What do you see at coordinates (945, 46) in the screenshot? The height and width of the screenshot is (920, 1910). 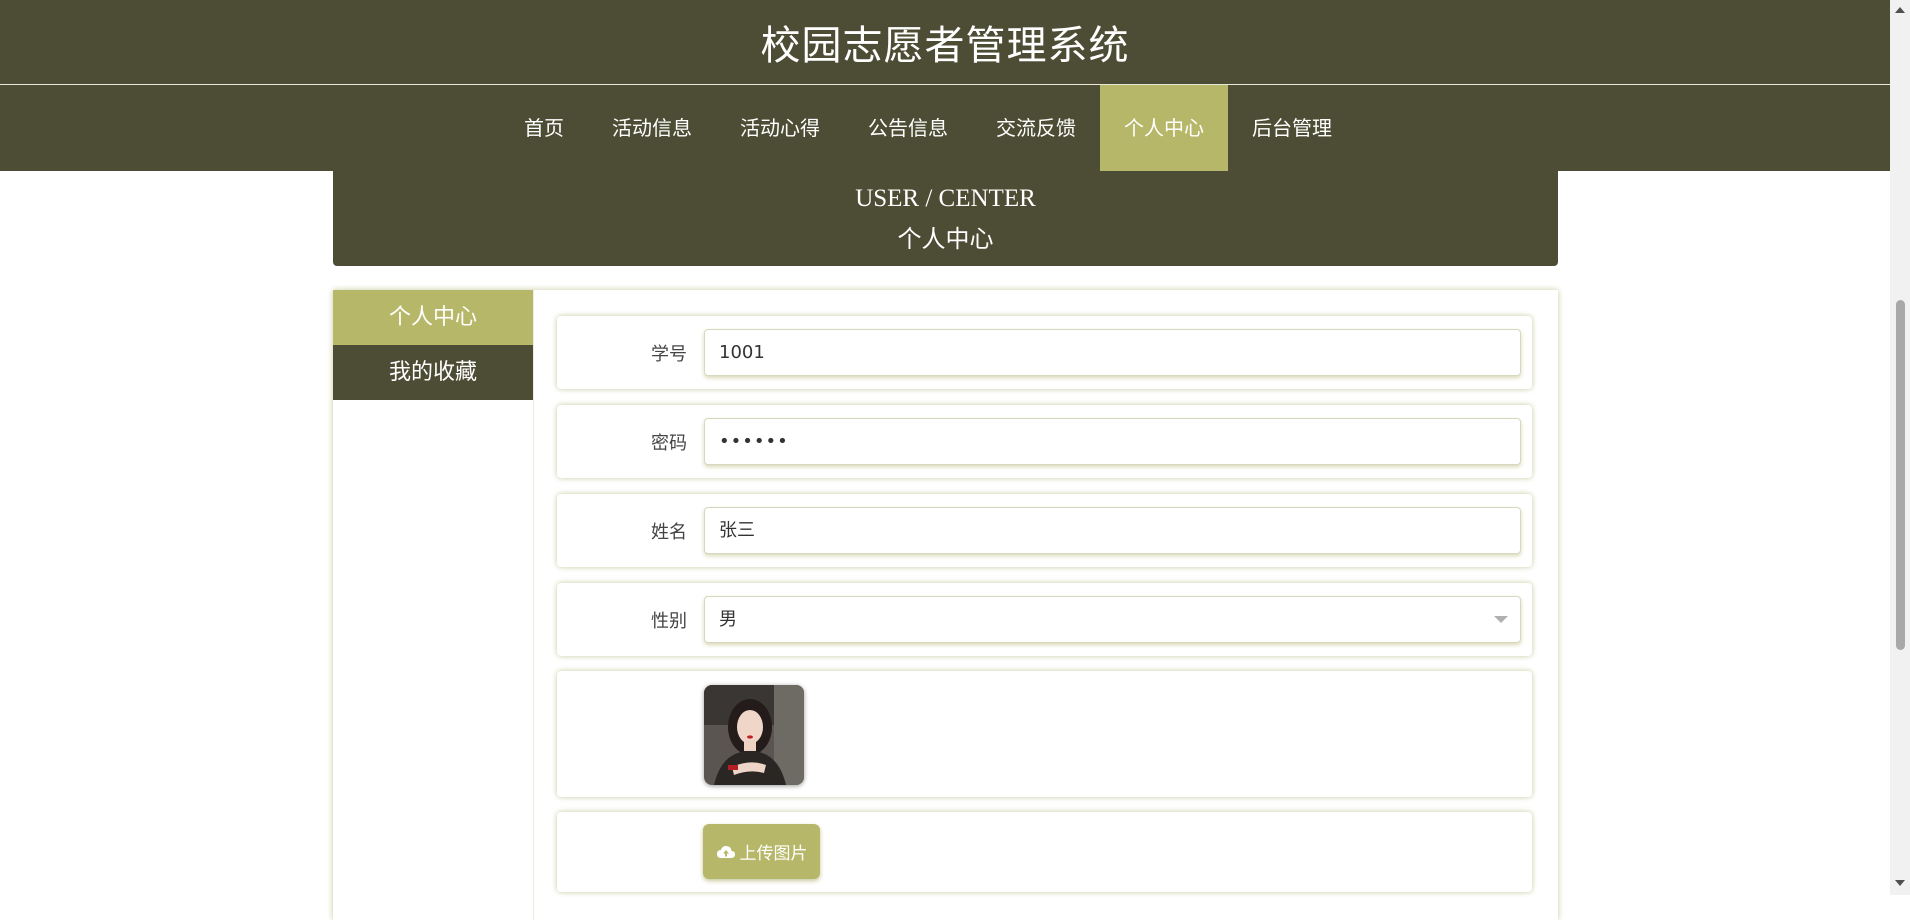 I see `site-title: 校园志愿者管理系统` at bounding box center [945, 46].